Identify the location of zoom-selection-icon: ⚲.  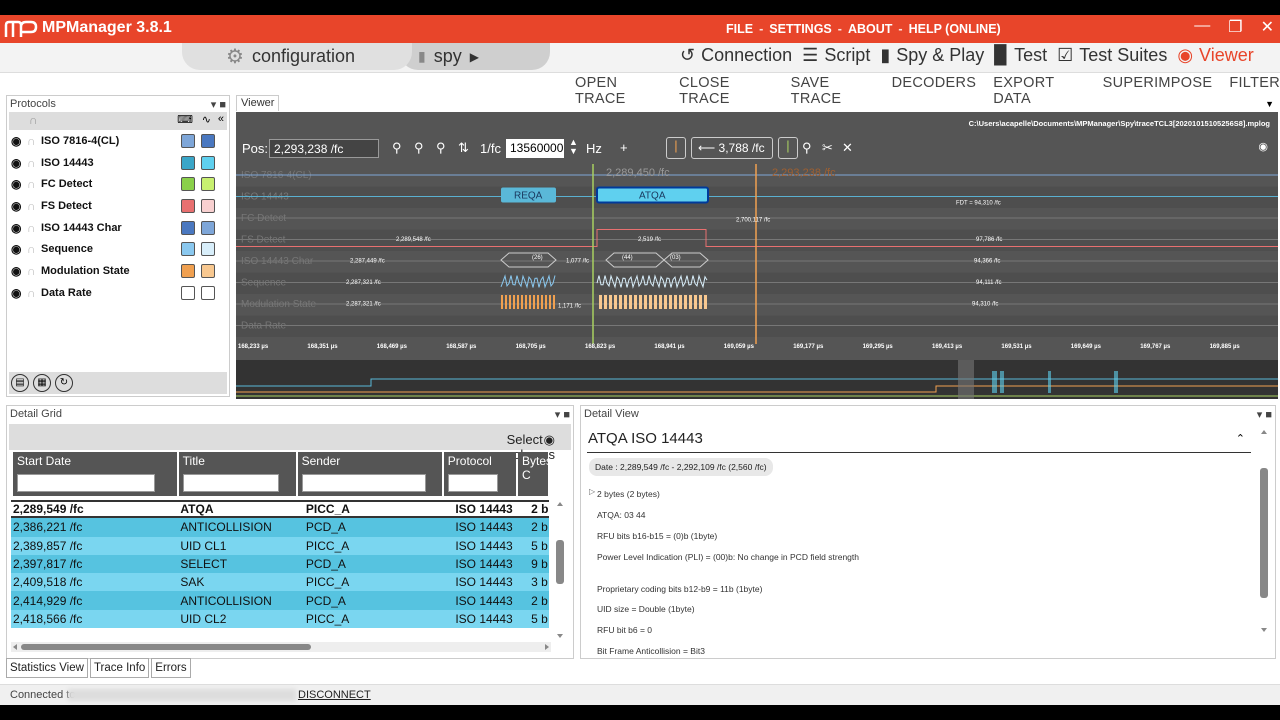
(807, 148).